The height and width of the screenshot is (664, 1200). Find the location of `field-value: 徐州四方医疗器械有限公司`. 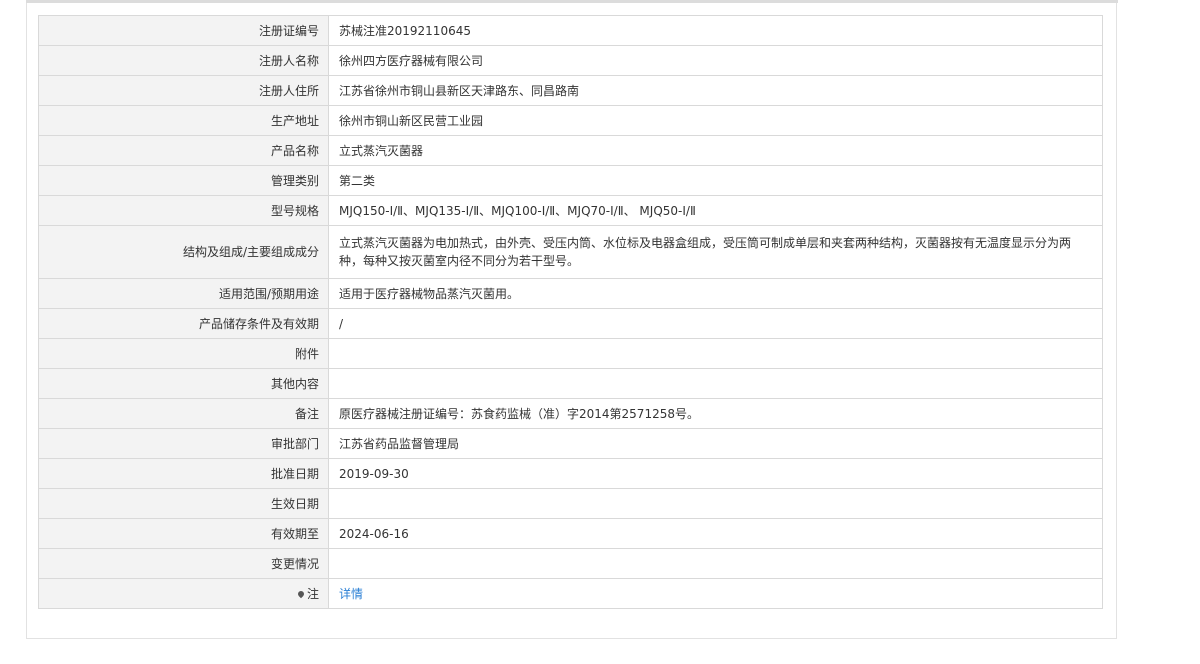

field-value: 徐州四方医疗器械有限公司 is located at coordinates (715, 60).